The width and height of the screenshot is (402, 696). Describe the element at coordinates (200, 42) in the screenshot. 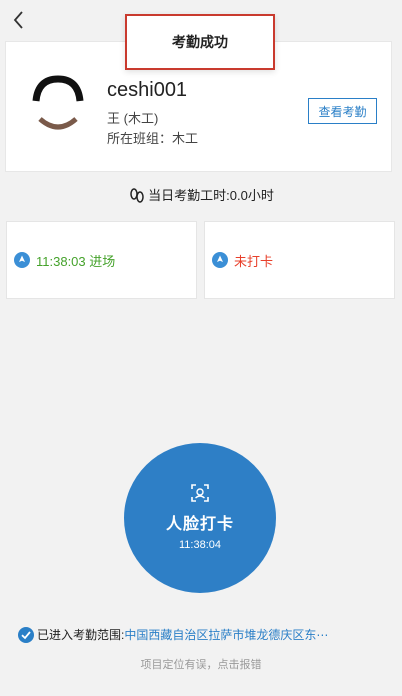

I see `success-toast: 考勤成功` at that location.